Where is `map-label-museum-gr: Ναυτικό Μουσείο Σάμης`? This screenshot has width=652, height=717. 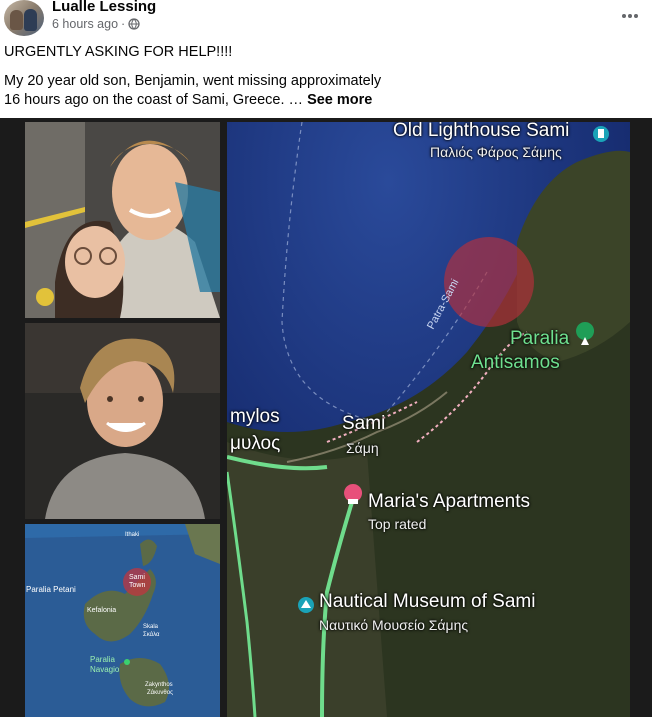
map-label-museum-gr: Ναυτικό Μουσείο Σάμης is located at coordinates (394, 625).